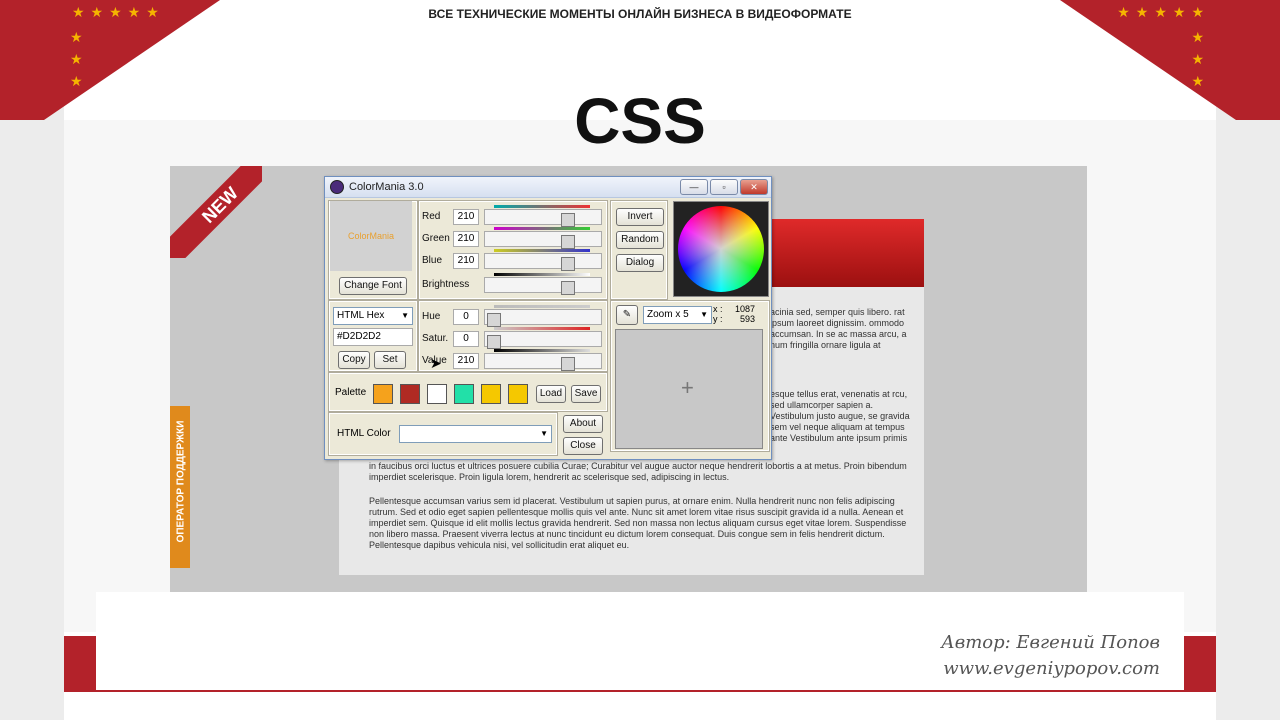 The image size is (1280, 720). I want to click on format-select: HTML Hex ▼, so click(373, 316).